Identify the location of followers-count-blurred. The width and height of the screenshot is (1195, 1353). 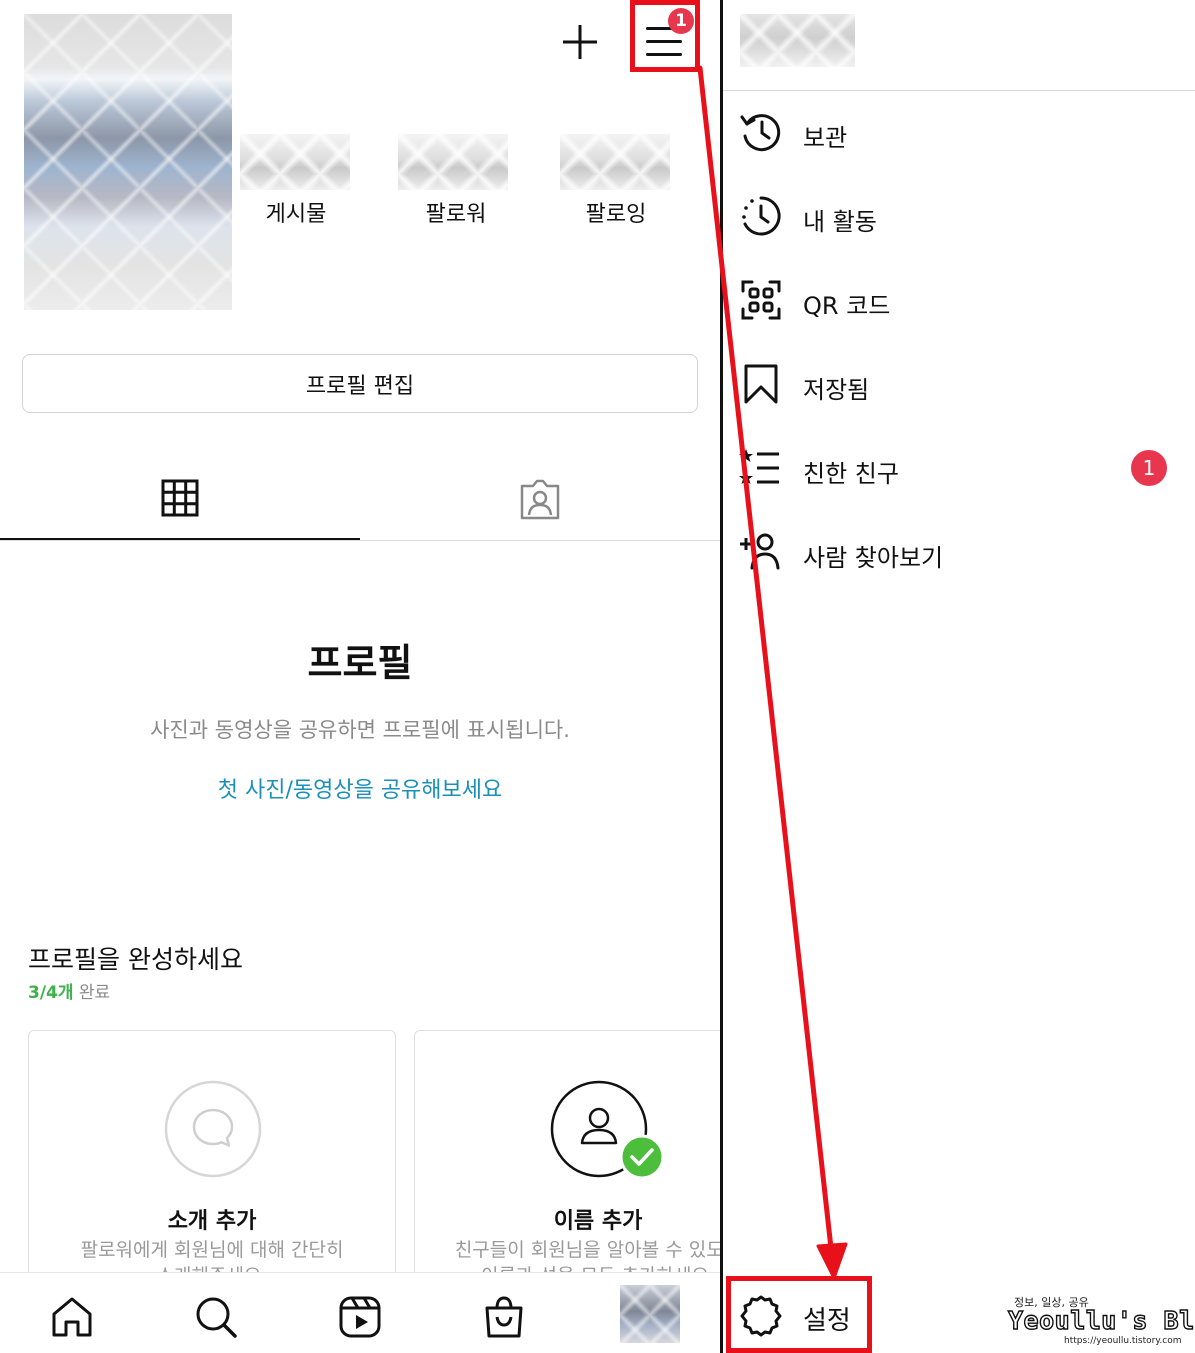
(453, 162).